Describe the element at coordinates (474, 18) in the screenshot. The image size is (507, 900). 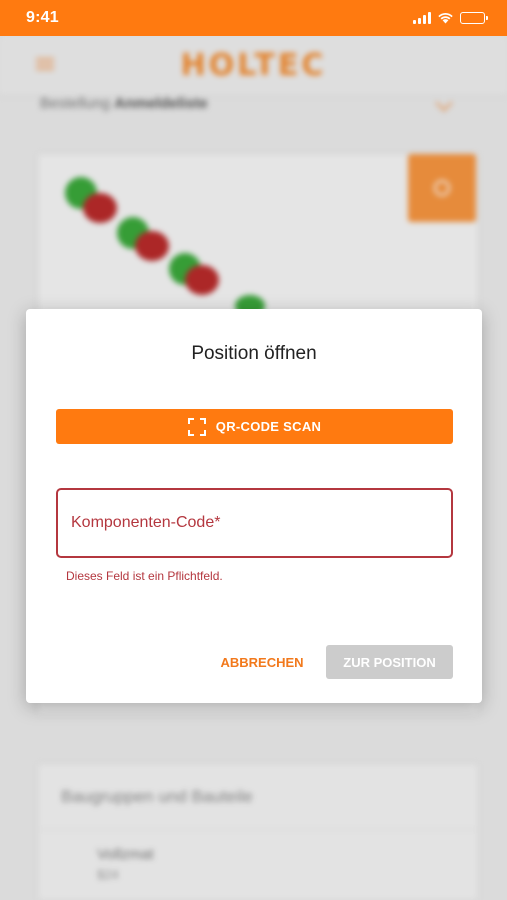
I see `battery-icon` at that location.